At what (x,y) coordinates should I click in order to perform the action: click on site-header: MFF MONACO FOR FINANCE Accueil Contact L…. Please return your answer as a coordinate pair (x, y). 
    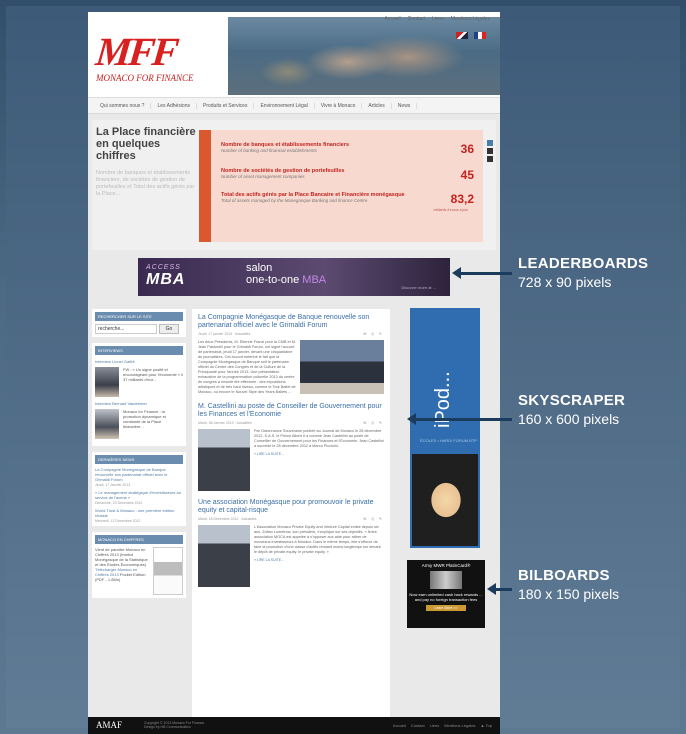
    Looking at the image, I should click on (294, 54).